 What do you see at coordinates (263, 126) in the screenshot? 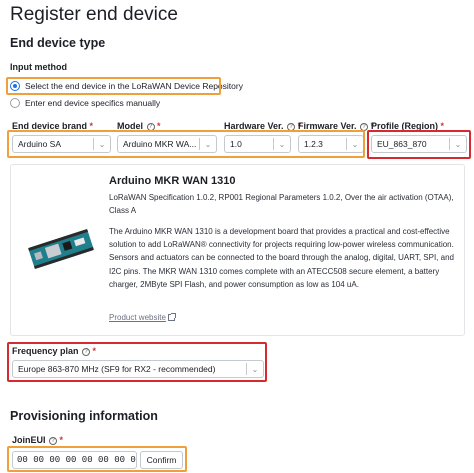
I see `hardware-label: Hardware Ver. ? *` at bounding box center [263, 126].